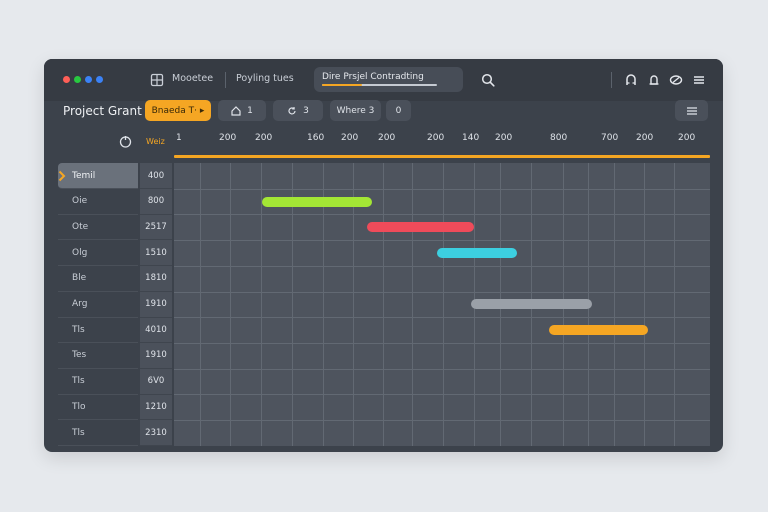 This screenshot has height=512, width=768. I want to click on task-row-label: Tlo, so click(98, 407).